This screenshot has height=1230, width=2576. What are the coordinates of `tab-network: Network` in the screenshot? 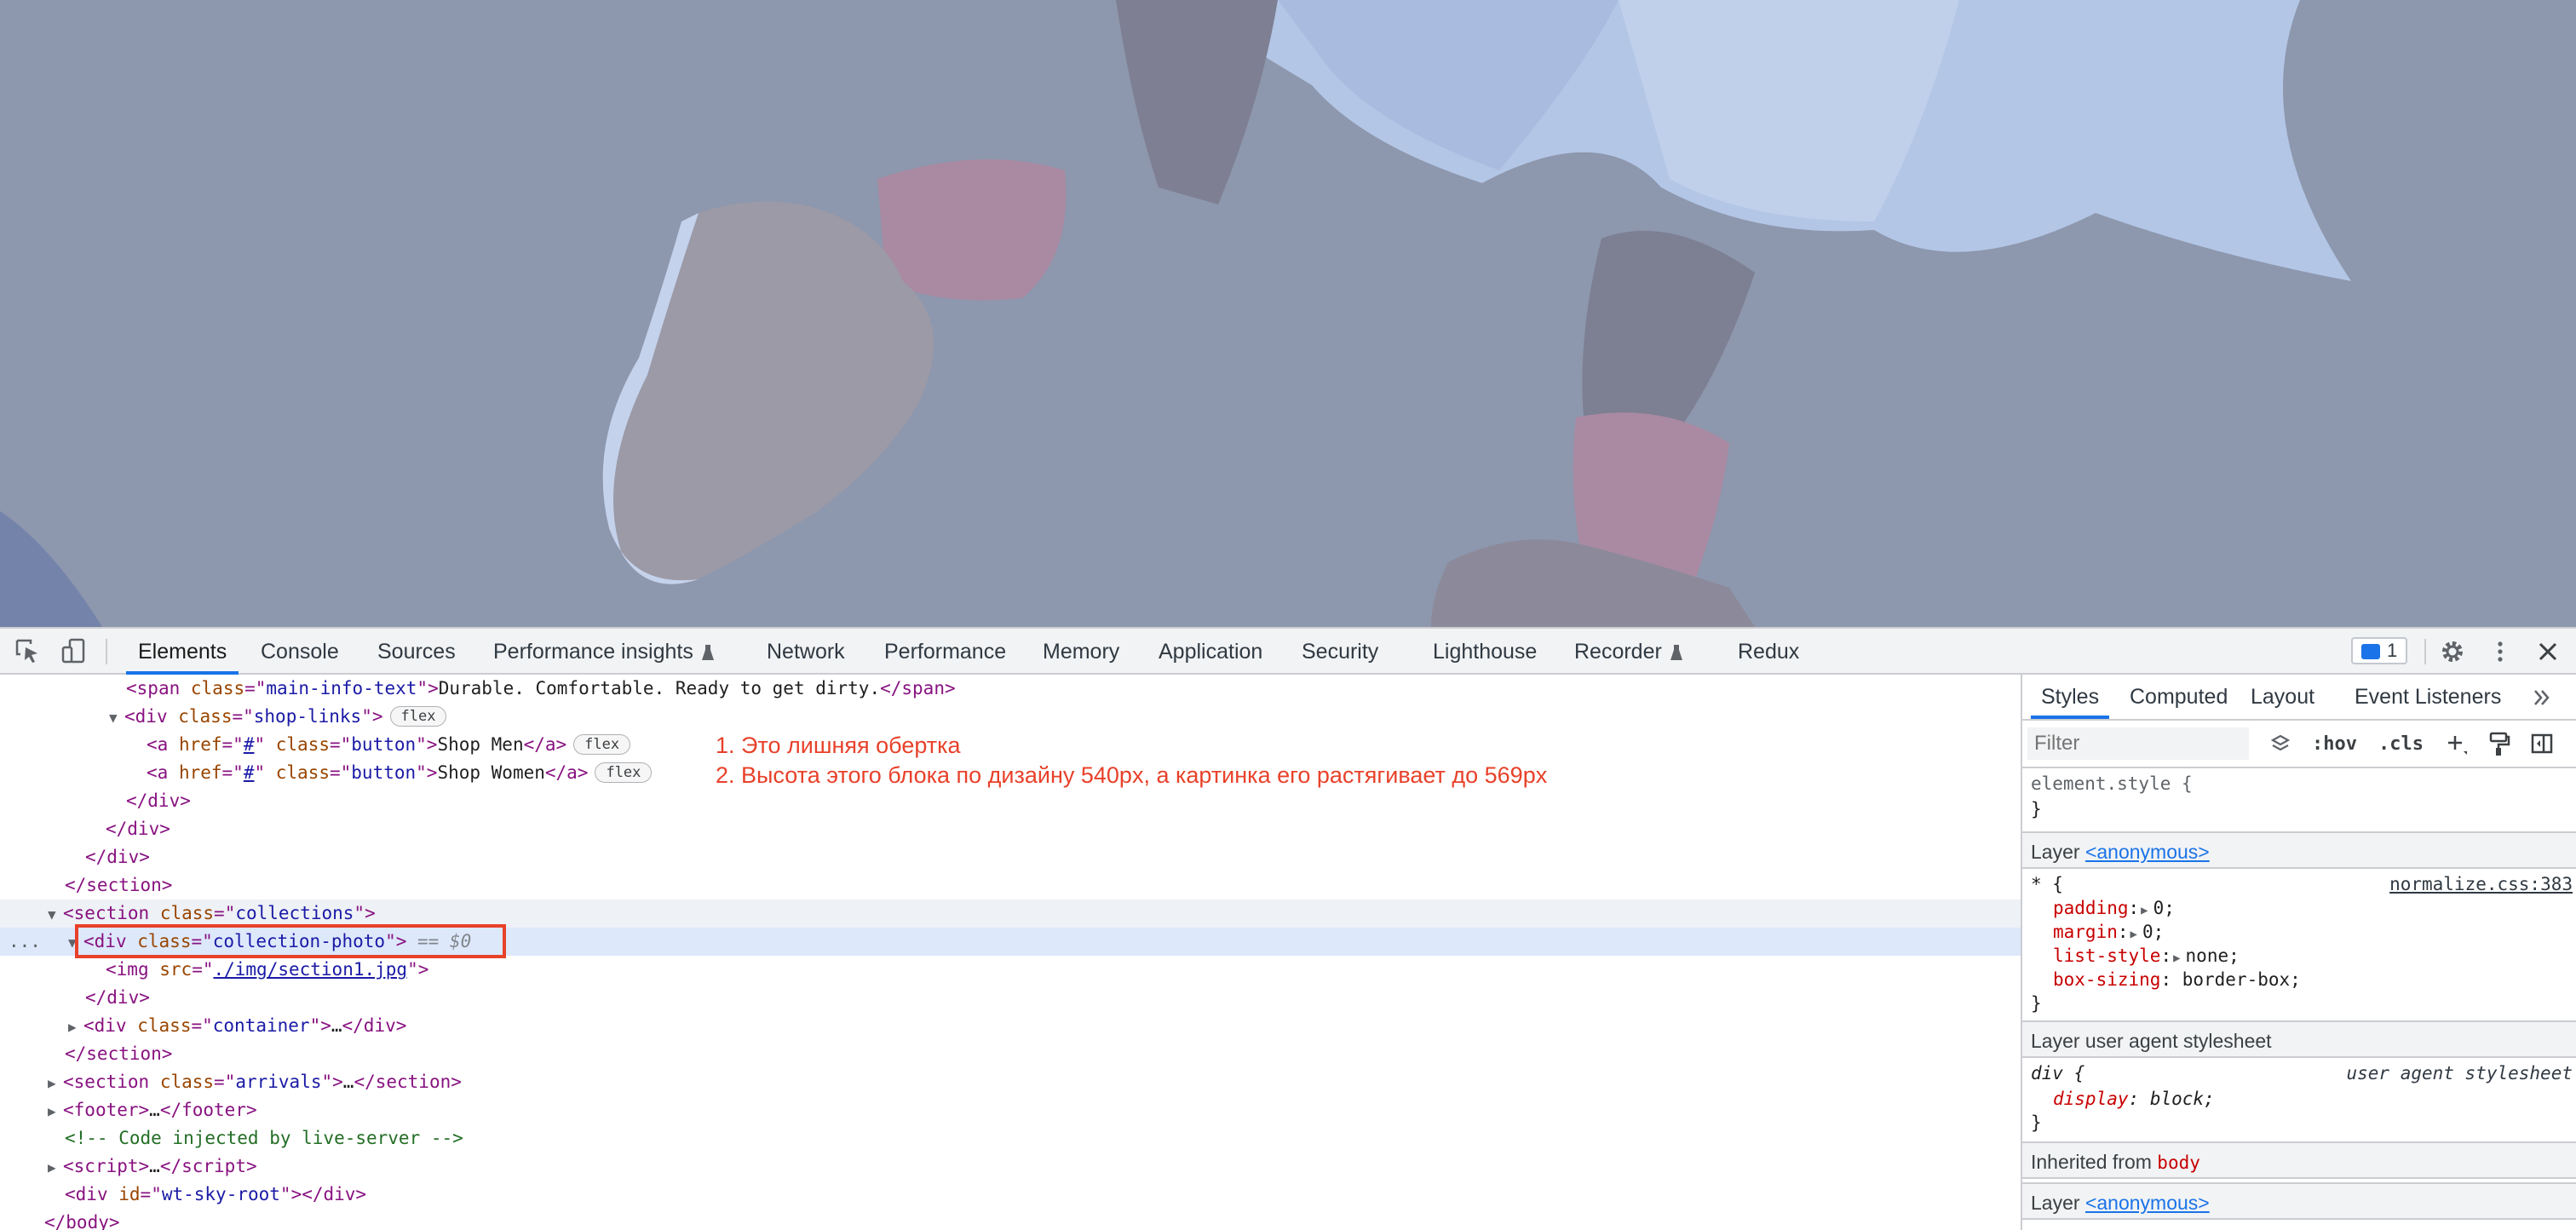 It's located at (806, 652).